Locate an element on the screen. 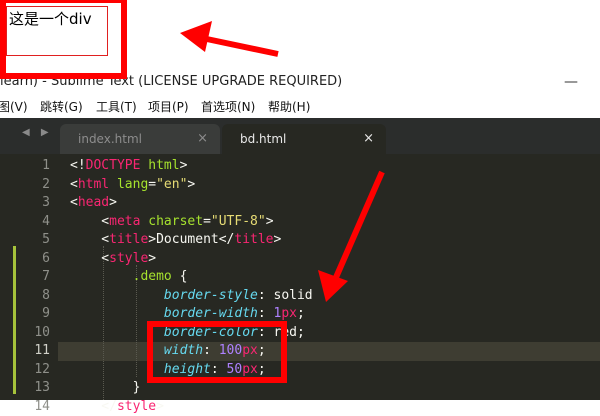 The height and width of the screenshot is (416, 600). code-token: : red; is located at coordinates (281, 332).